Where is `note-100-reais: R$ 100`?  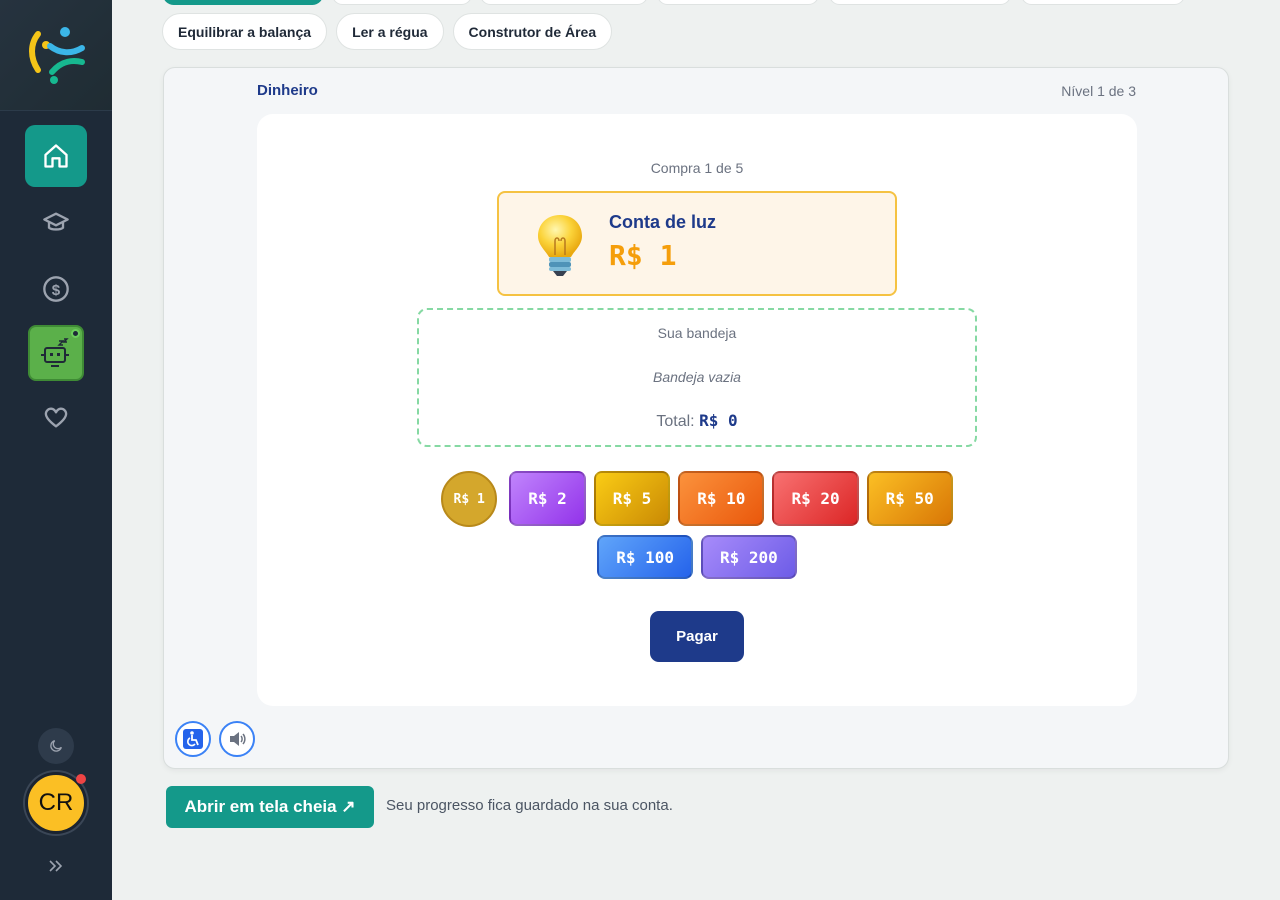
note-100-reais: R$ 100 is located at coordinates (645, 557).